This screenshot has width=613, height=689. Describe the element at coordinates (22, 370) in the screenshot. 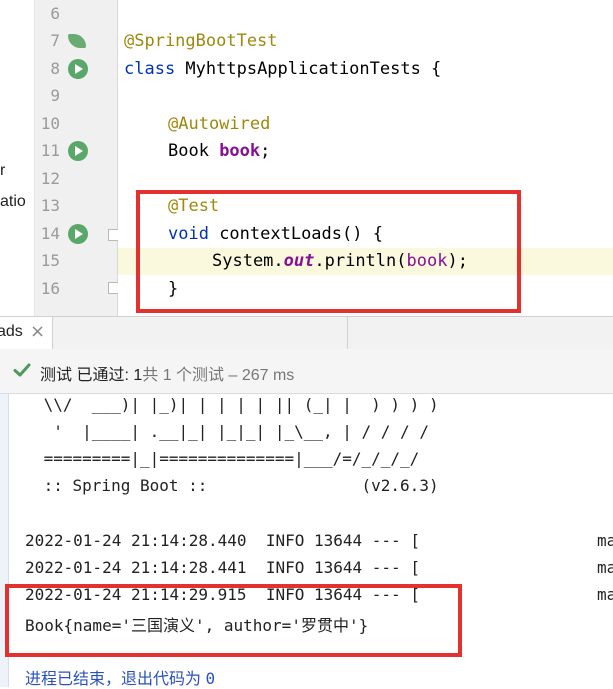

I see `check-icon` at that location.